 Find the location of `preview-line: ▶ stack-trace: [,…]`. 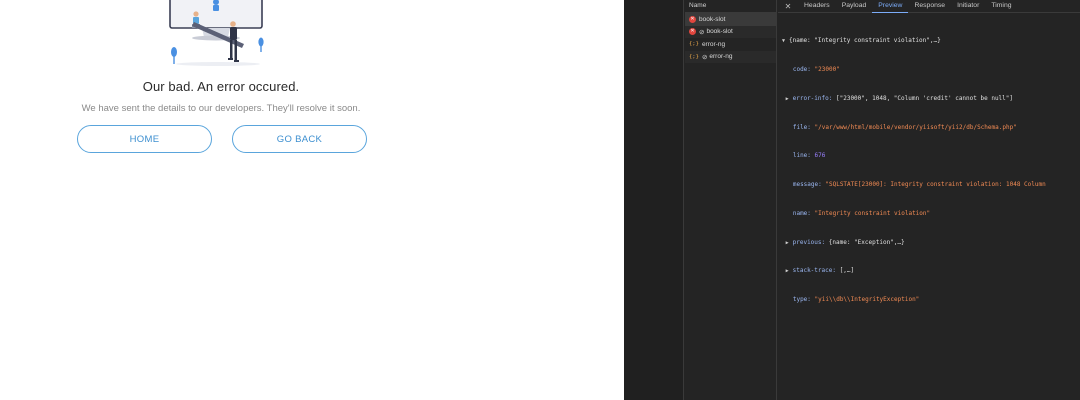

preview-line: ▶ stack-trace: [,…] is located at coordinates (931, 271).